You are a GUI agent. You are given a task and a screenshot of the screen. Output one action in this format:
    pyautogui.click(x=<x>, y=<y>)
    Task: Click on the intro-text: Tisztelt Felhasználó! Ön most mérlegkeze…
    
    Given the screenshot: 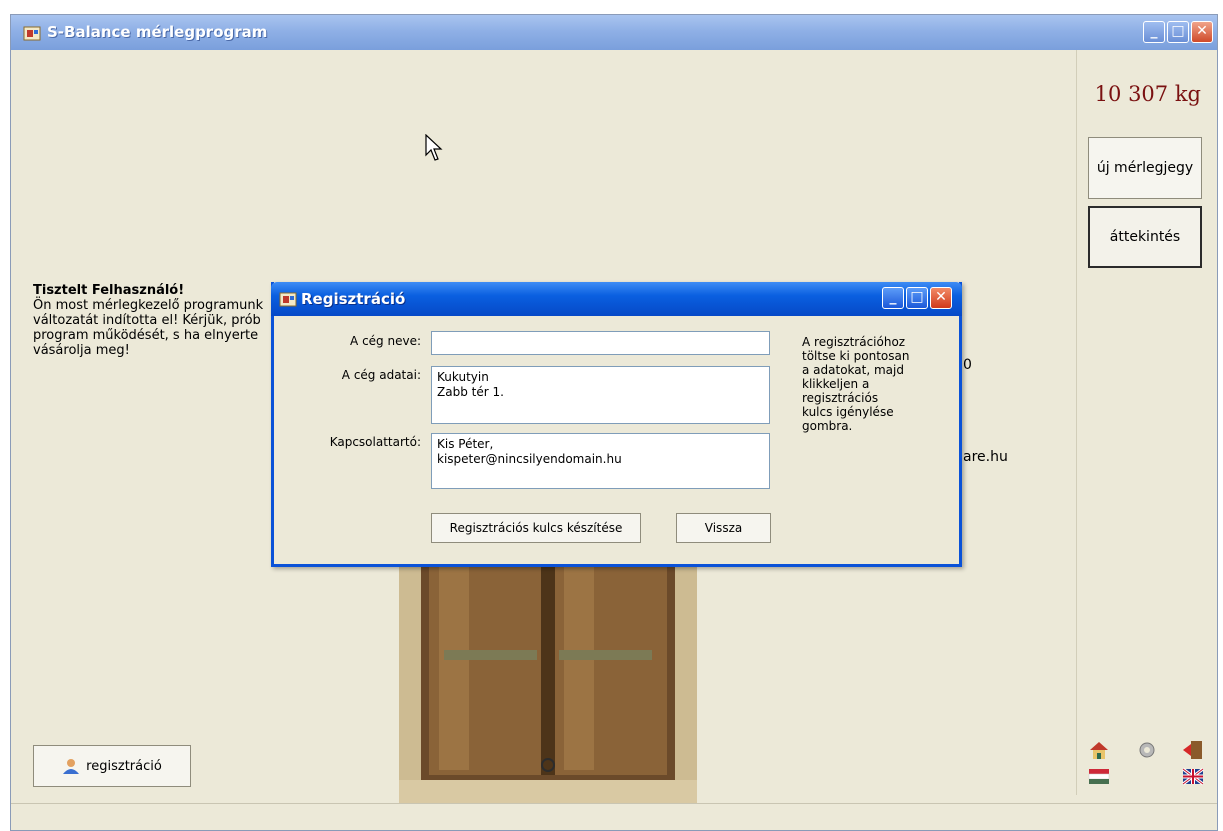 What is the action you would take?
    pyautogui.click(x=158, y=320)
    